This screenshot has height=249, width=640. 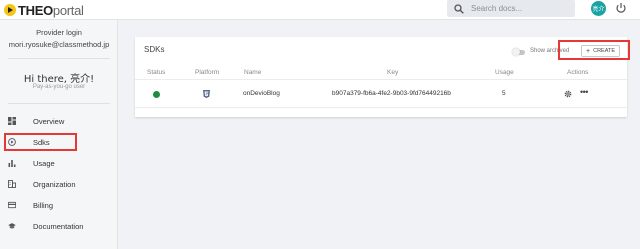 What do you see at coordinates (320, 10) in the screenshot?
I see `top-bar: THEO portal Search docs... 亮介` at bounding box center [320, 10].